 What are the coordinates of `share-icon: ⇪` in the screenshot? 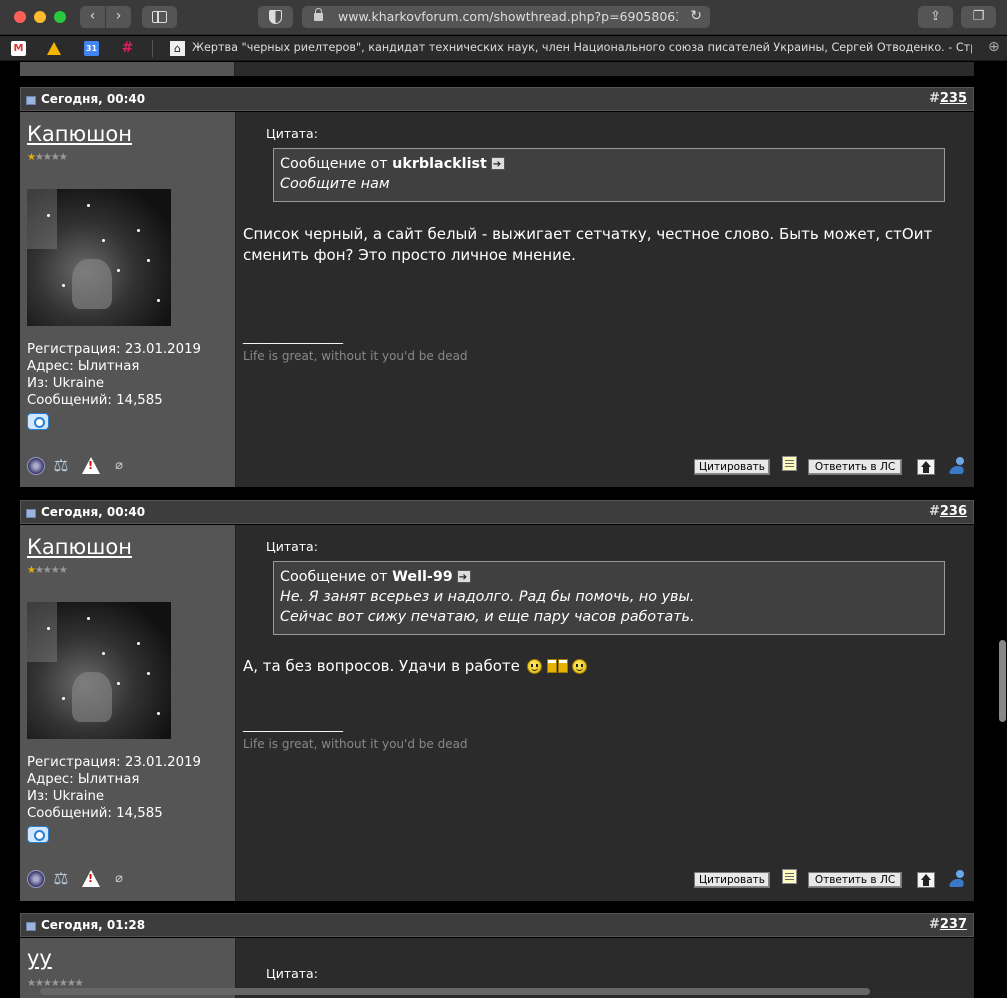 It's located at (935, 16).